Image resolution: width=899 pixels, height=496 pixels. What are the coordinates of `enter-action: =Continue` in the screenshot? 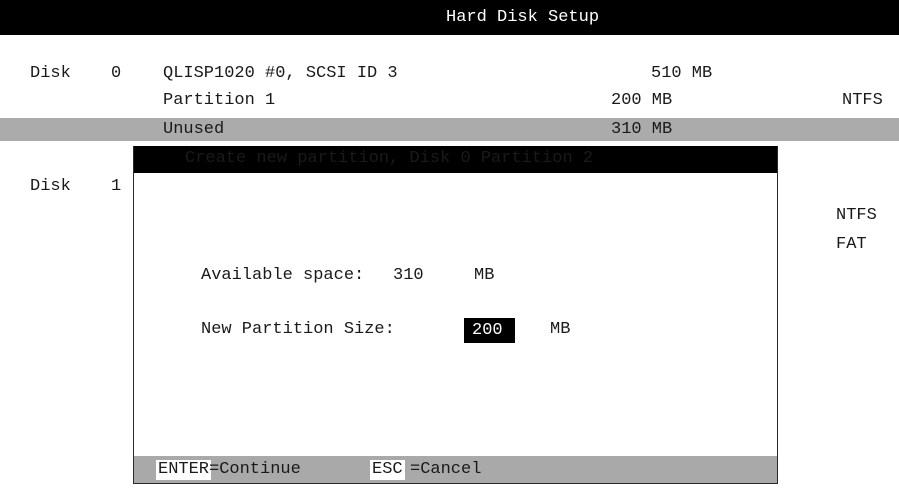 It's located at (255, 470).